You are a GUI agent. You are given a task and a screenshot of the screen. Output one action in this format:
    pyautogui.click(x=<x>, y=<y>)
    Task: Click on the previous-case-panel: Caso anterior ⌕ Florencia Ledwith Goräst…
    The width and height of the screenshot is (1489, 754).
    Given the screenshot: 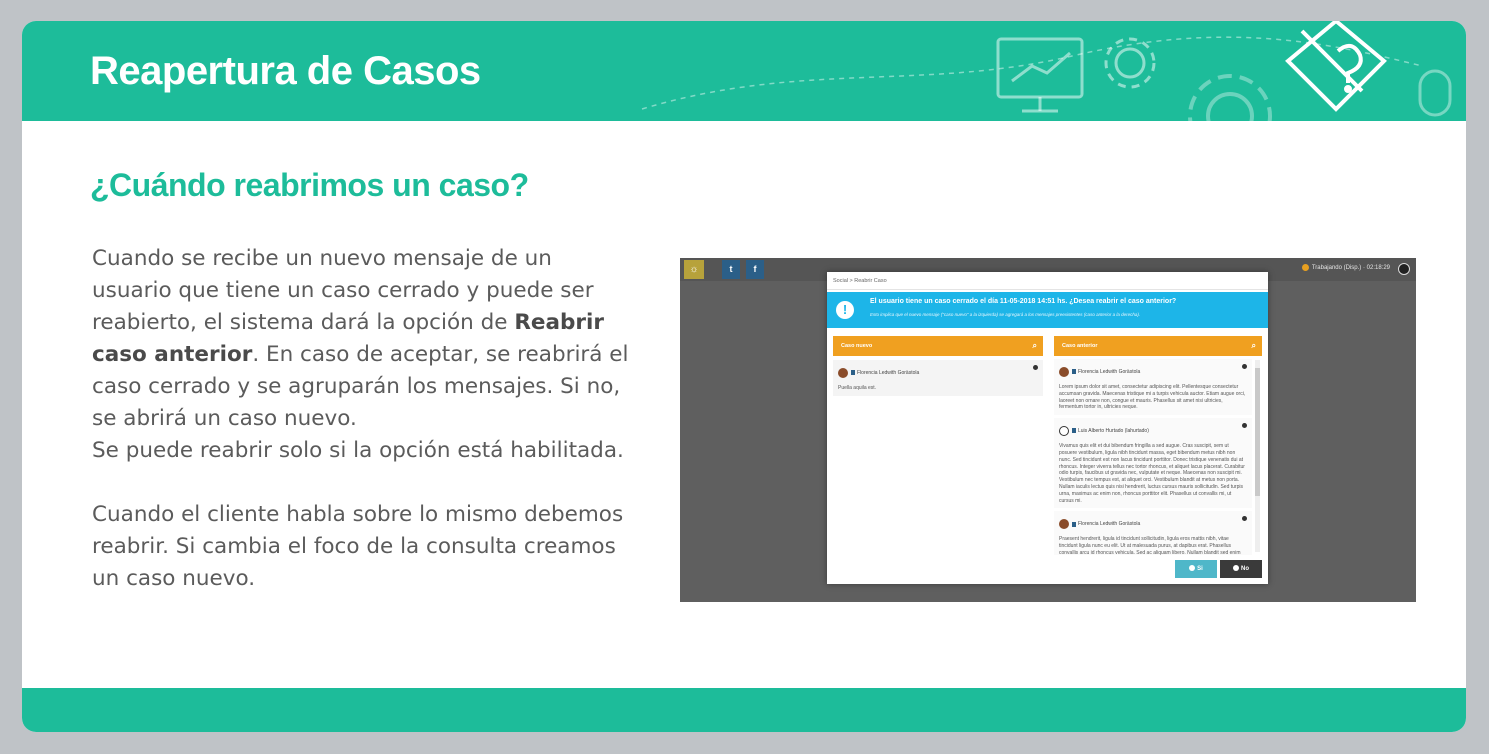 What is the action you would take?
    pyautogui.click(x=1158, y=446)
    